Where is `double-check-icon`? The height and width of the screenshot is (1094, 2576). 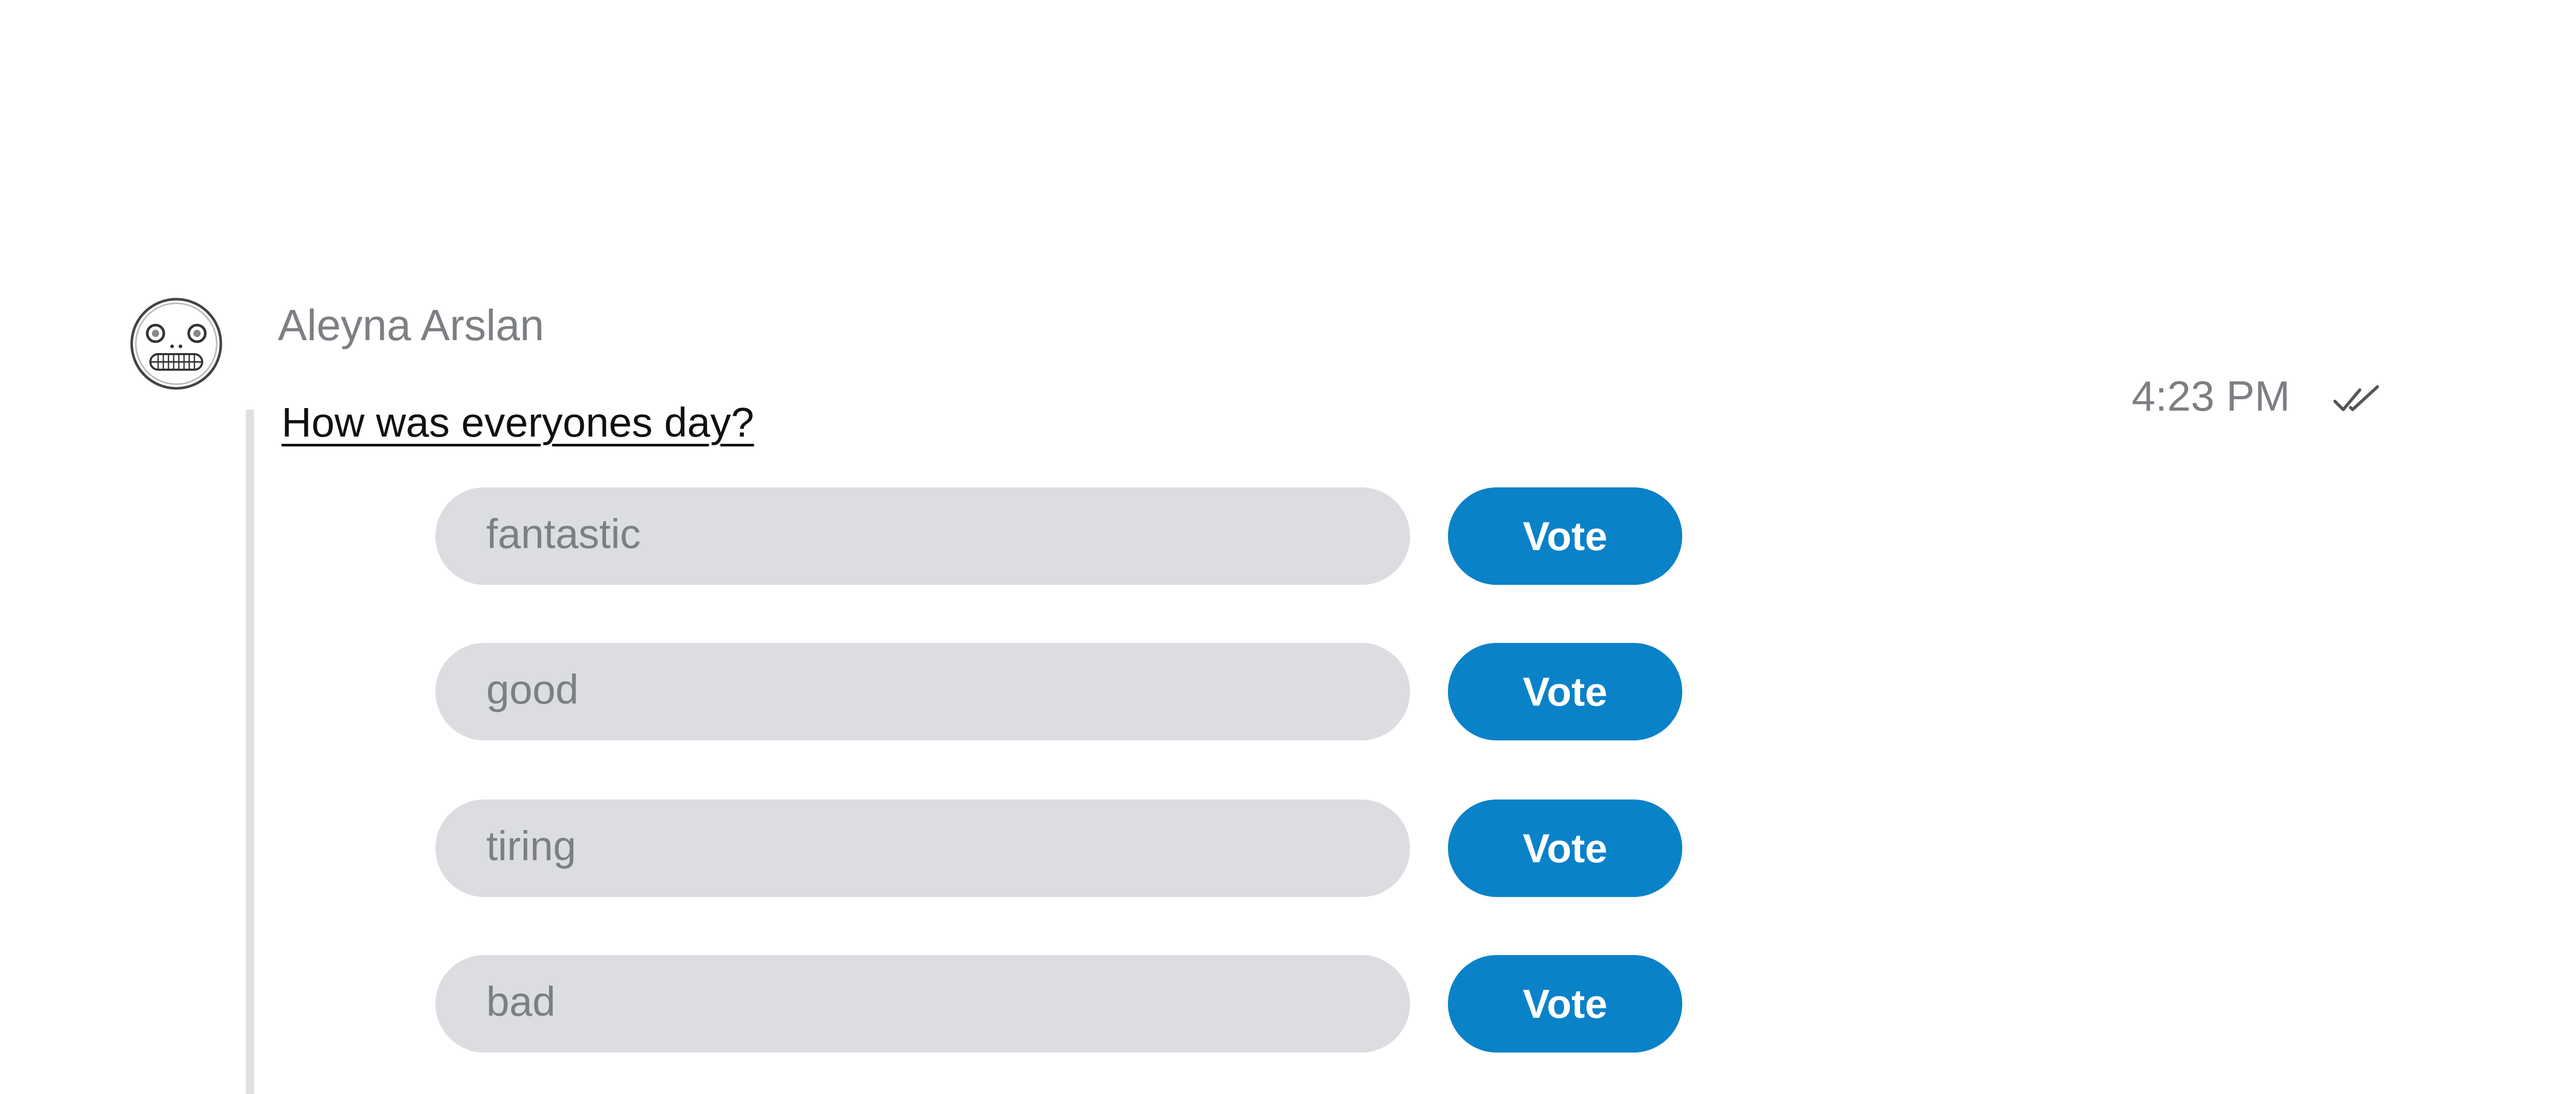
double-check-icon is located at coordinates (2357, 400).